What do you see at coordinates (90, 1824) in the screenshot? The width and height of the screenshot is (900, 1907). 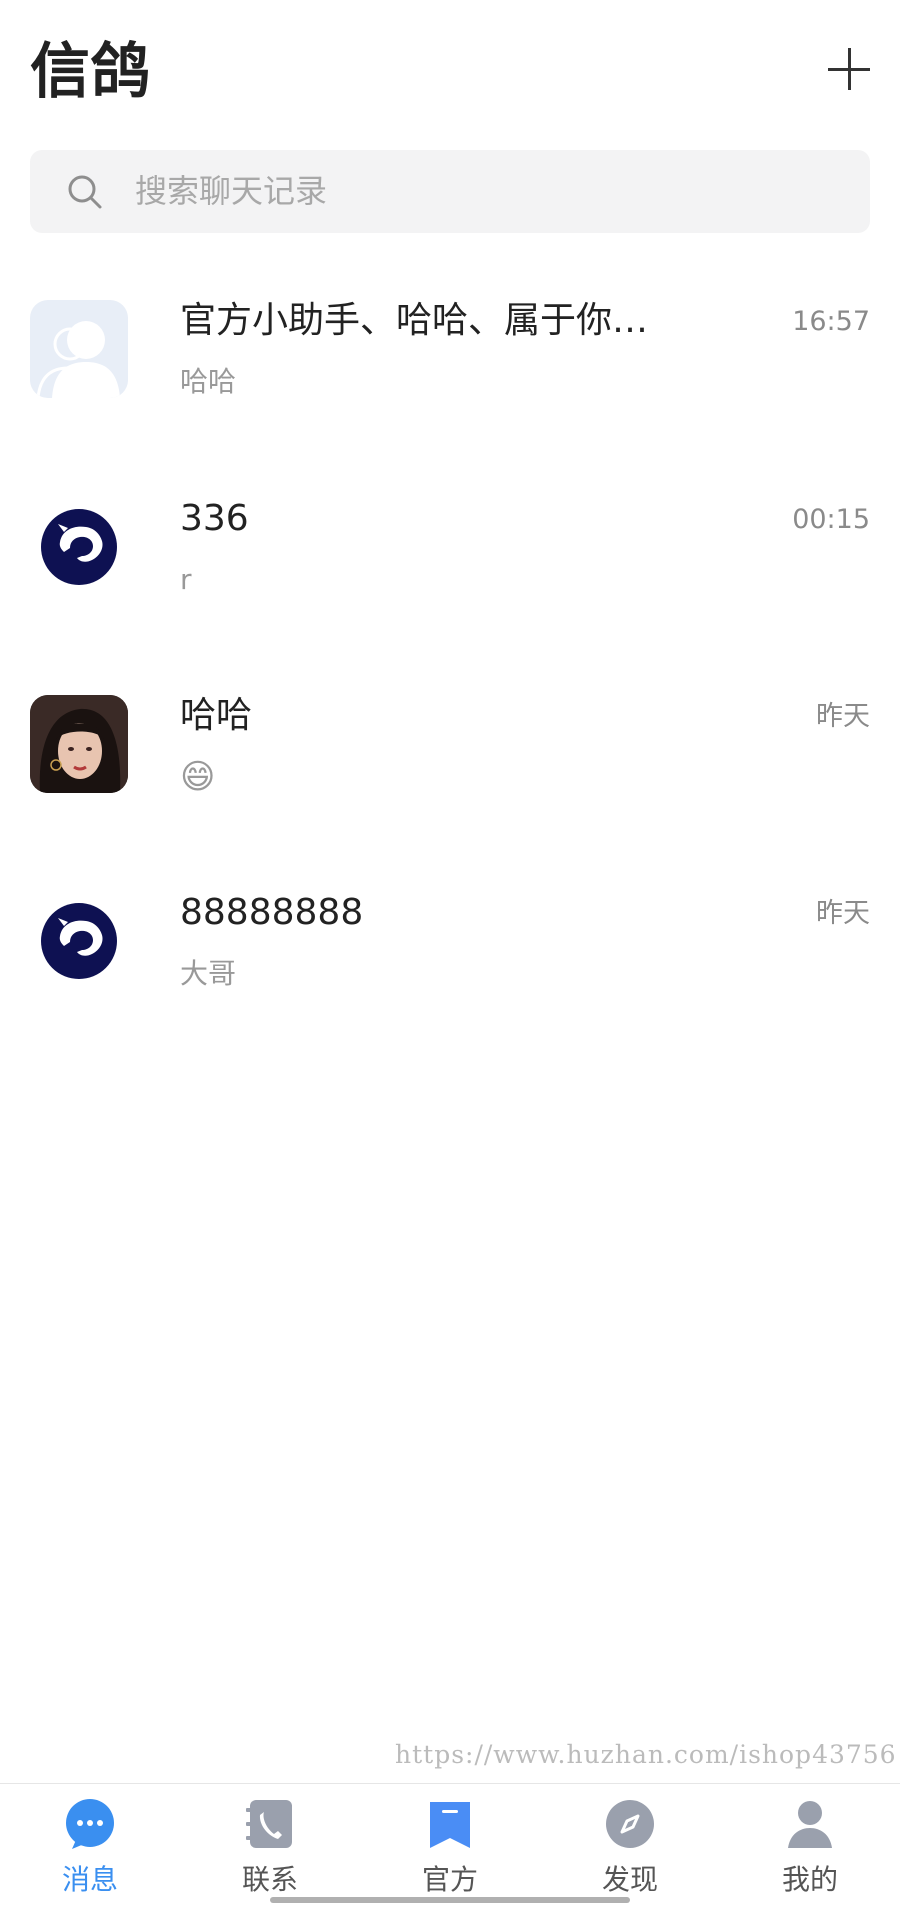 I see `message-icon` at bounding box center [90, 1824].